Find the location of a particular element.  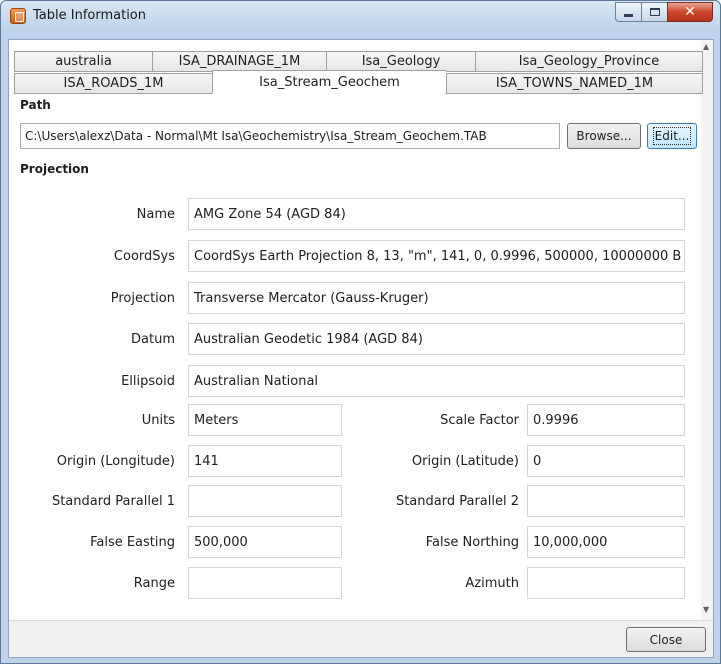

name-field: AMG Zone 54 (AGD 84) is located at coordinates (436, 214).